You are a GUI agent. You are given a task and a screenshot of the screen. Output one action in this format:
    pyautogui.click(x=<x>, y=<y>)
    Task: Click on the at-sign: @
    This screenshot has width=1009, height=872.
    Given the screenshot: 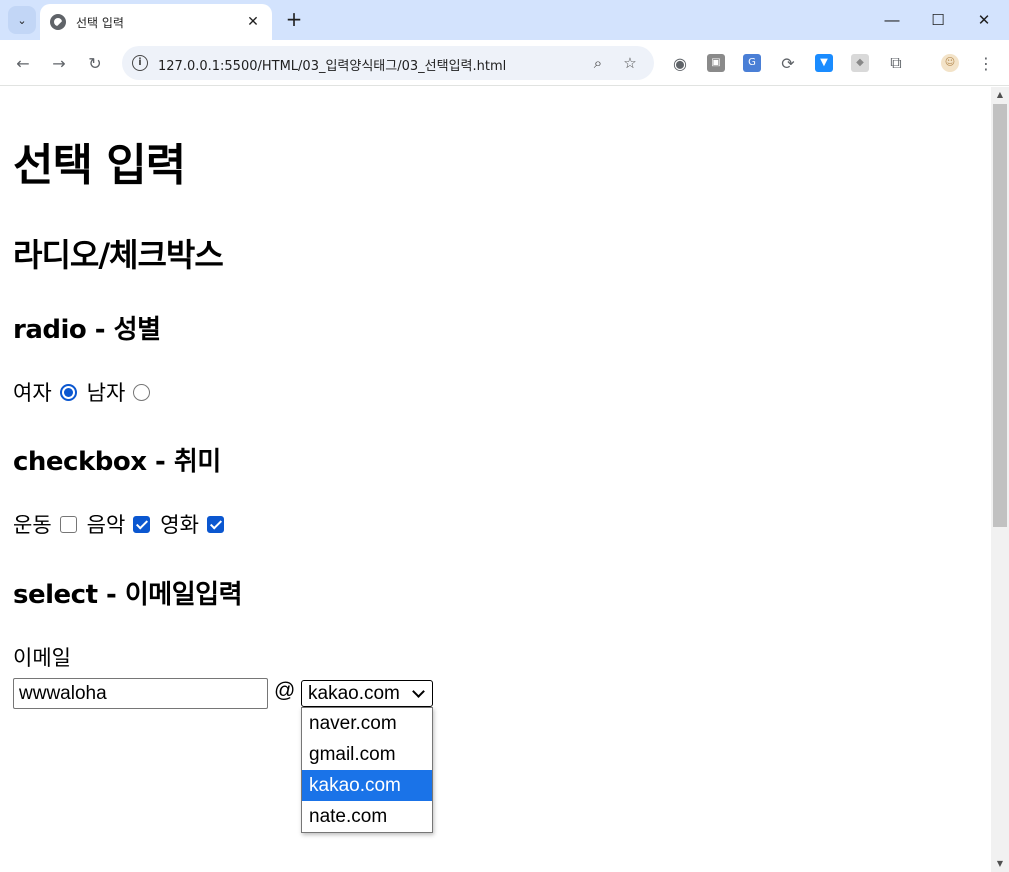 What is the action you would take?
    pyautogui.click(x=285, y=690)
    